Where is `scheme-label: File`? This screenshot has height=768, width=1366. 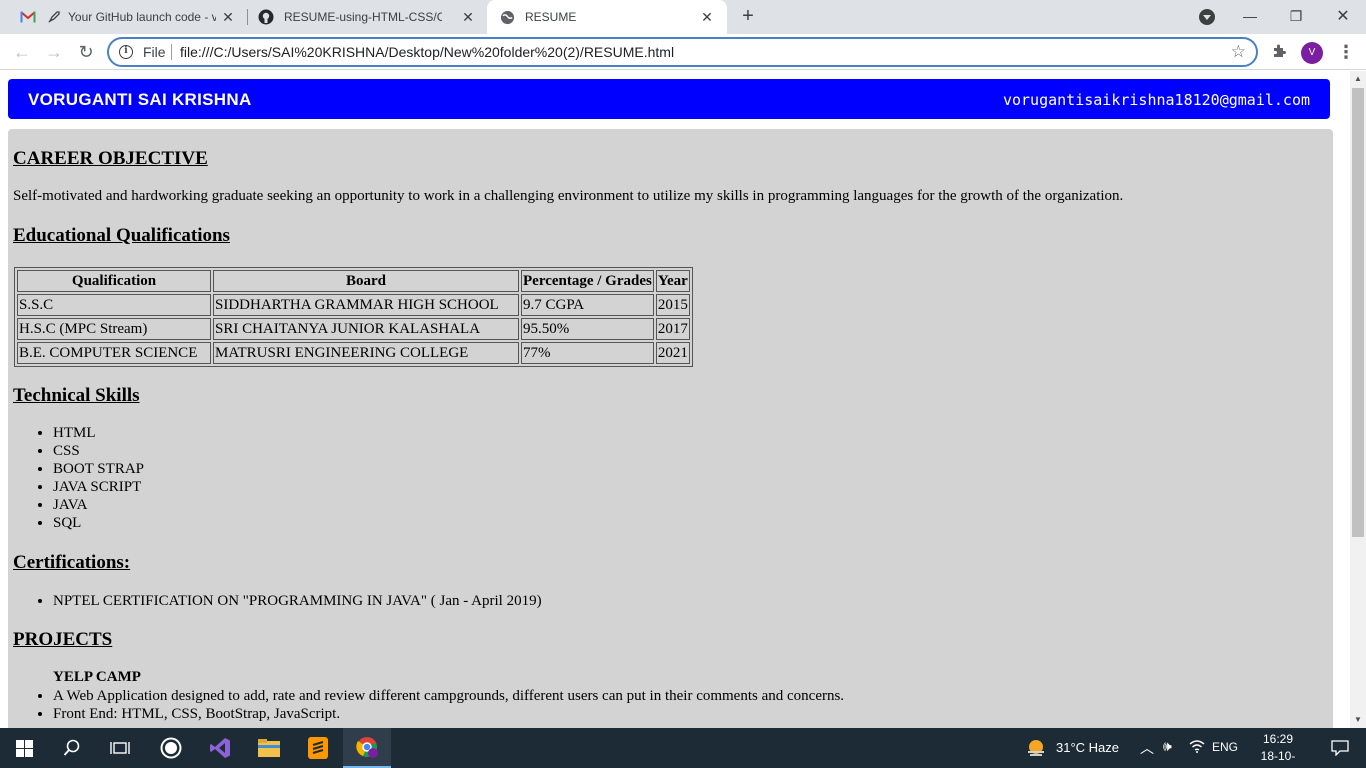
scheme-label: File is located at coordinates (154, 52).